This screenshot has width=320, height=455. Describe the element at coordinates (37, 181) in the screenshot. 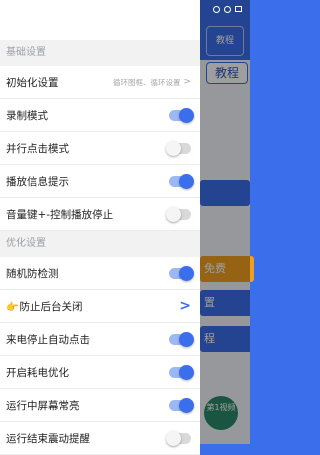

I see `row-label: 播放信息提示` at that location.